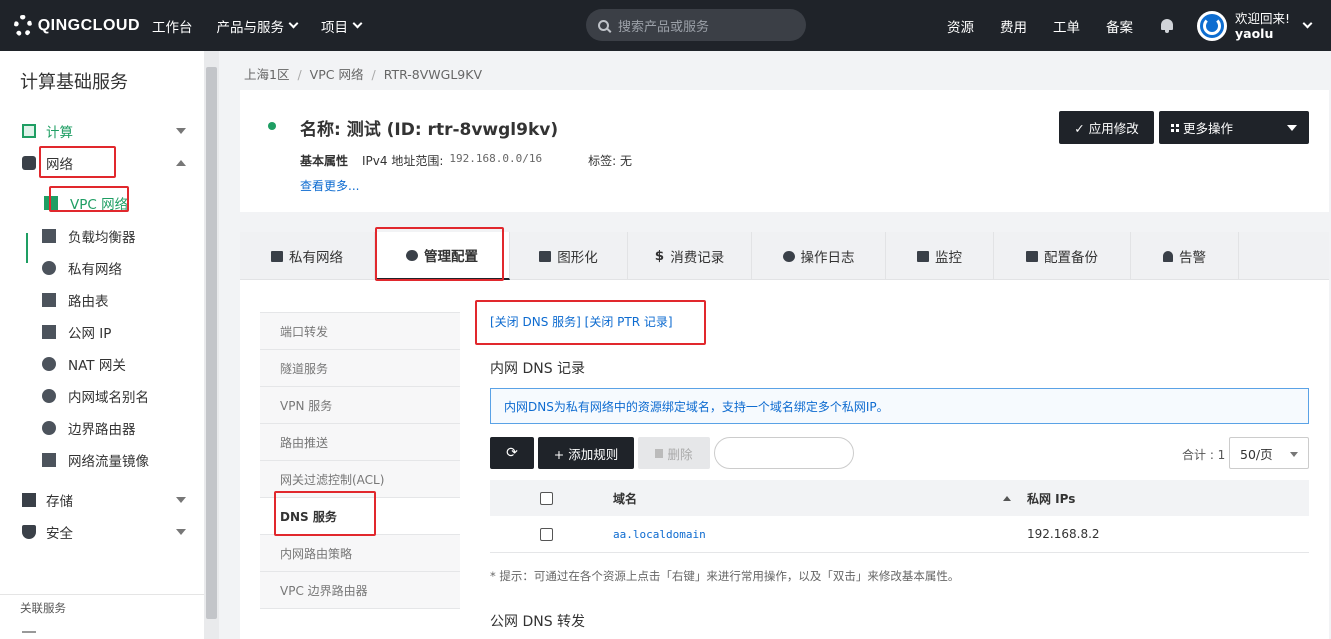  What do you see at coordinates (674, 453) in the screenshot?
I see `delete-button: 删除` at bounding box center [674, 453].